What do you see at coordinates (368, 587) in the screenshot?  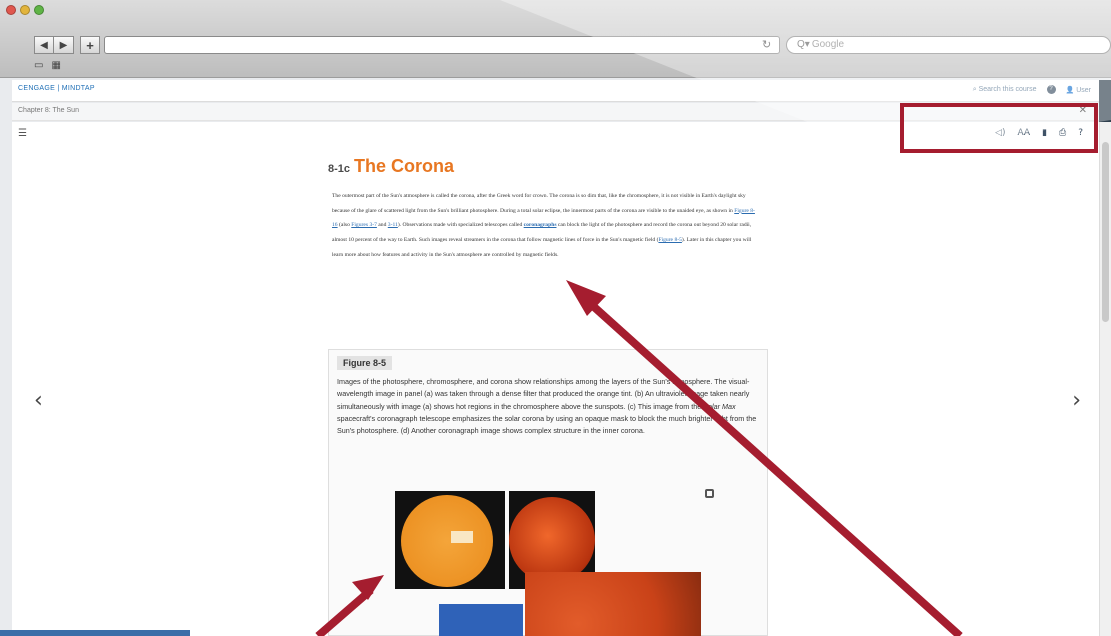 I see `arrowhead-figure` at bounding box center [368, 587].